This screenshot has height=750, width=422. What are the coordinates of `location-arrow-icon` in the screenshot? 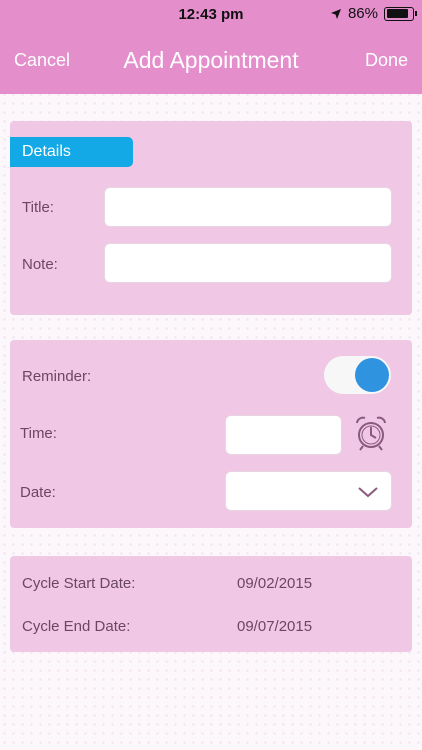 It's located at (335, 13).